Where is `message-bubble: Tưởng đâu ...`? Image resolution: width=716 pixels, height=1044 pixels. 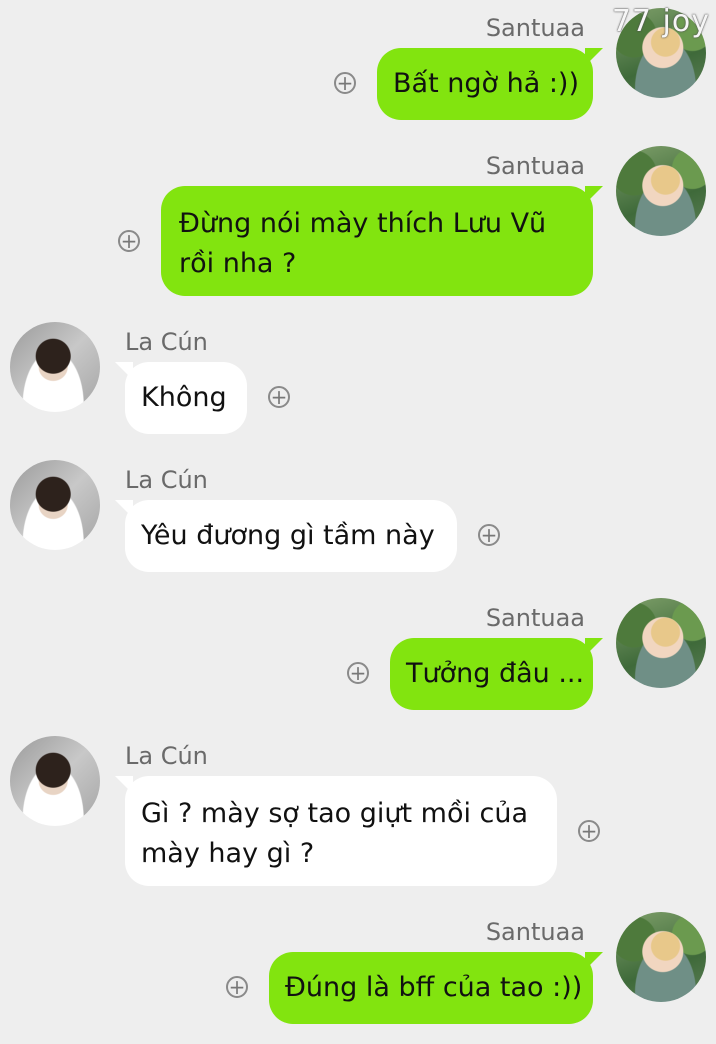 message-bubble: Tưởng đâu ... is located at coordinates (496, 674).